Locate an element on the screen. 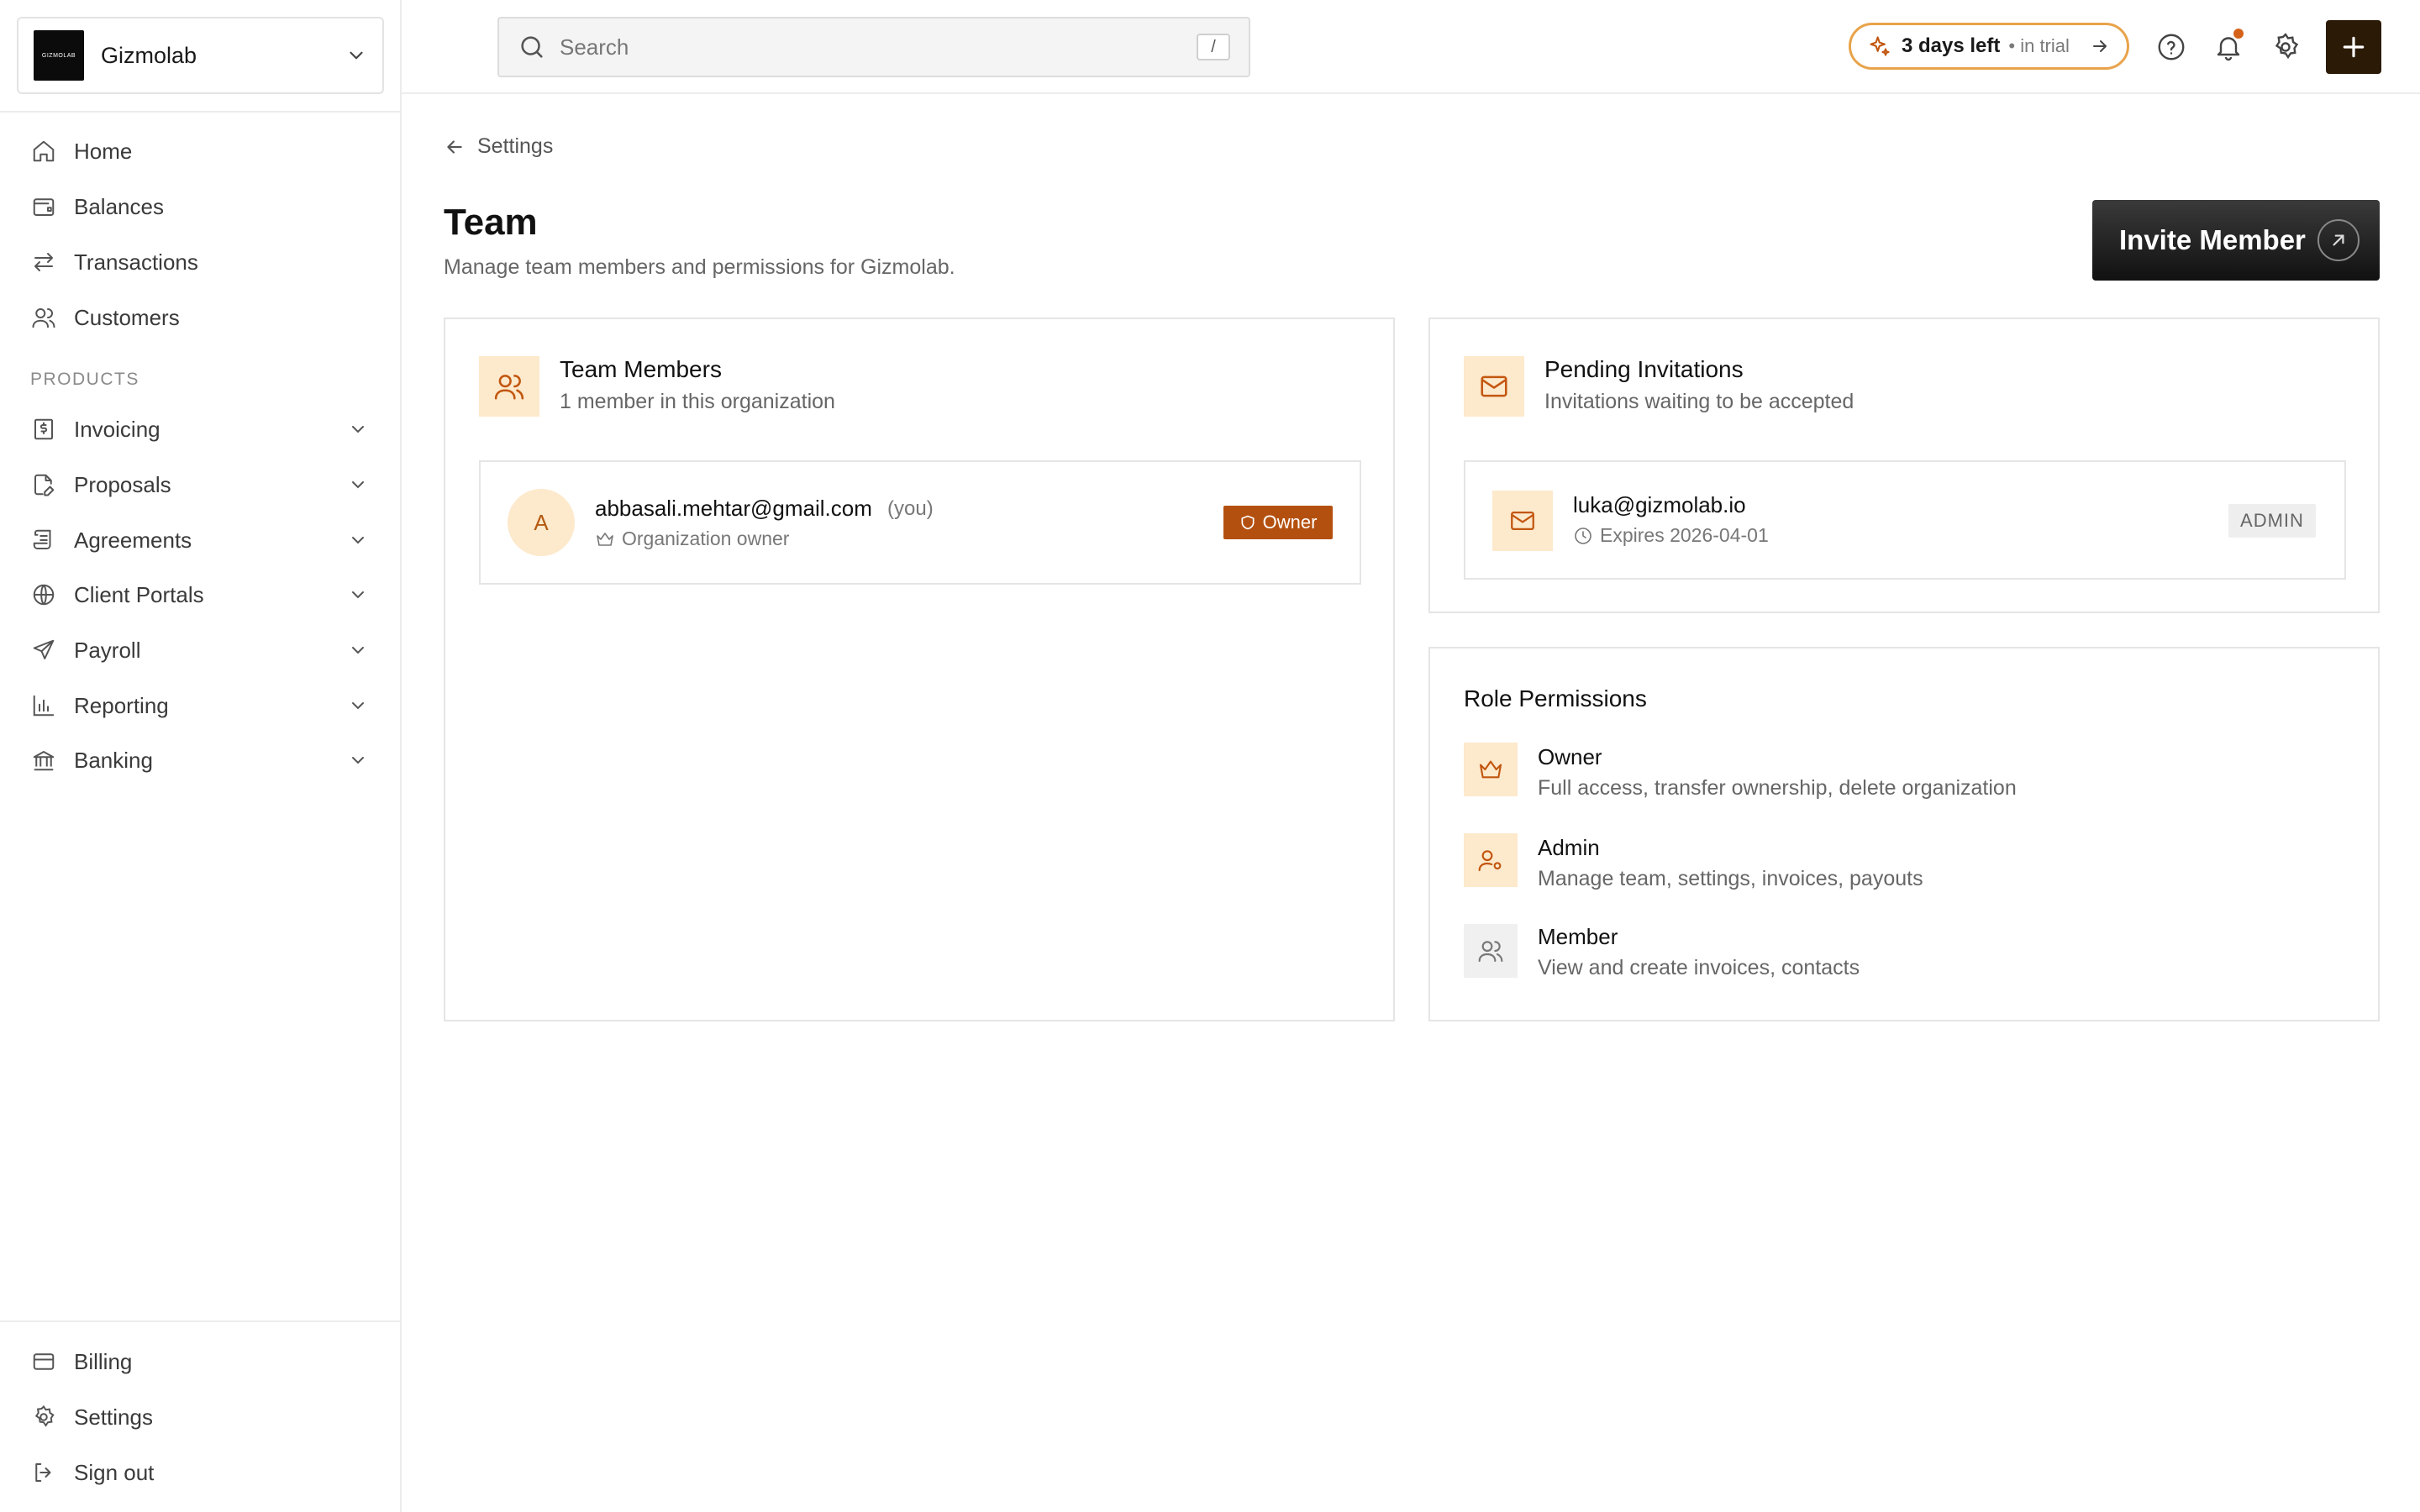 This screenshot has height=1512, width=2420. sidebar-item-label: Payroll is located at coordinates (107, 650).